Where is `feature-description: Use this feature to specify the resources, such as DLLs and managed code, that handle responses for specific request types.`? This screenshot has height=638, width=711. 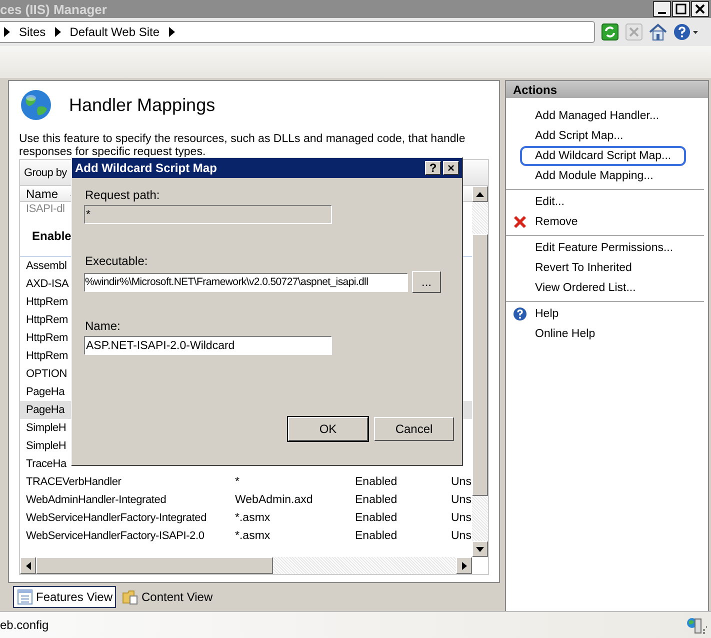 feature-description: Use this feature to specify the resources, such as DLLs and managed code, that handle responses for specific request types. is located at coordinates (242, 146).